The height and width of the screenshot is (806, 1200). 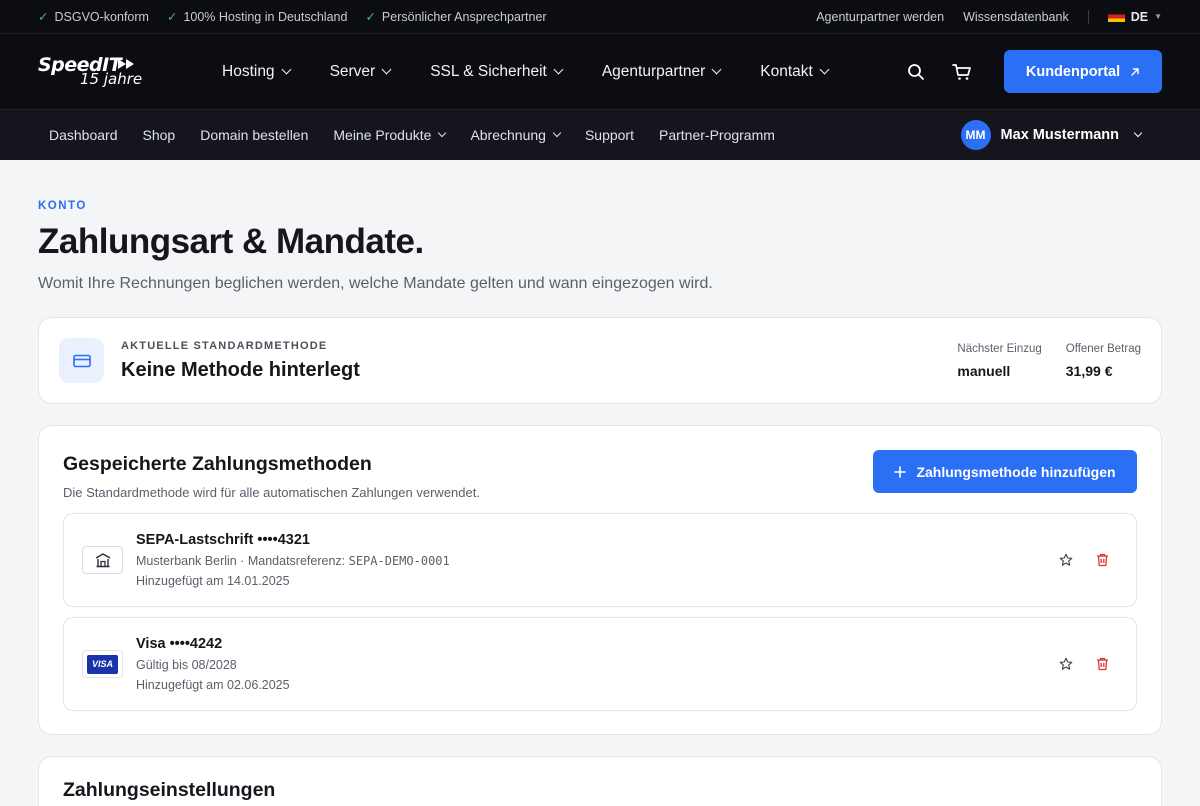 What do you see at coordinates (516, 135) in the screenshot?
I see `subnav-billing: Abrechnung` at bounding box center [516, 135].